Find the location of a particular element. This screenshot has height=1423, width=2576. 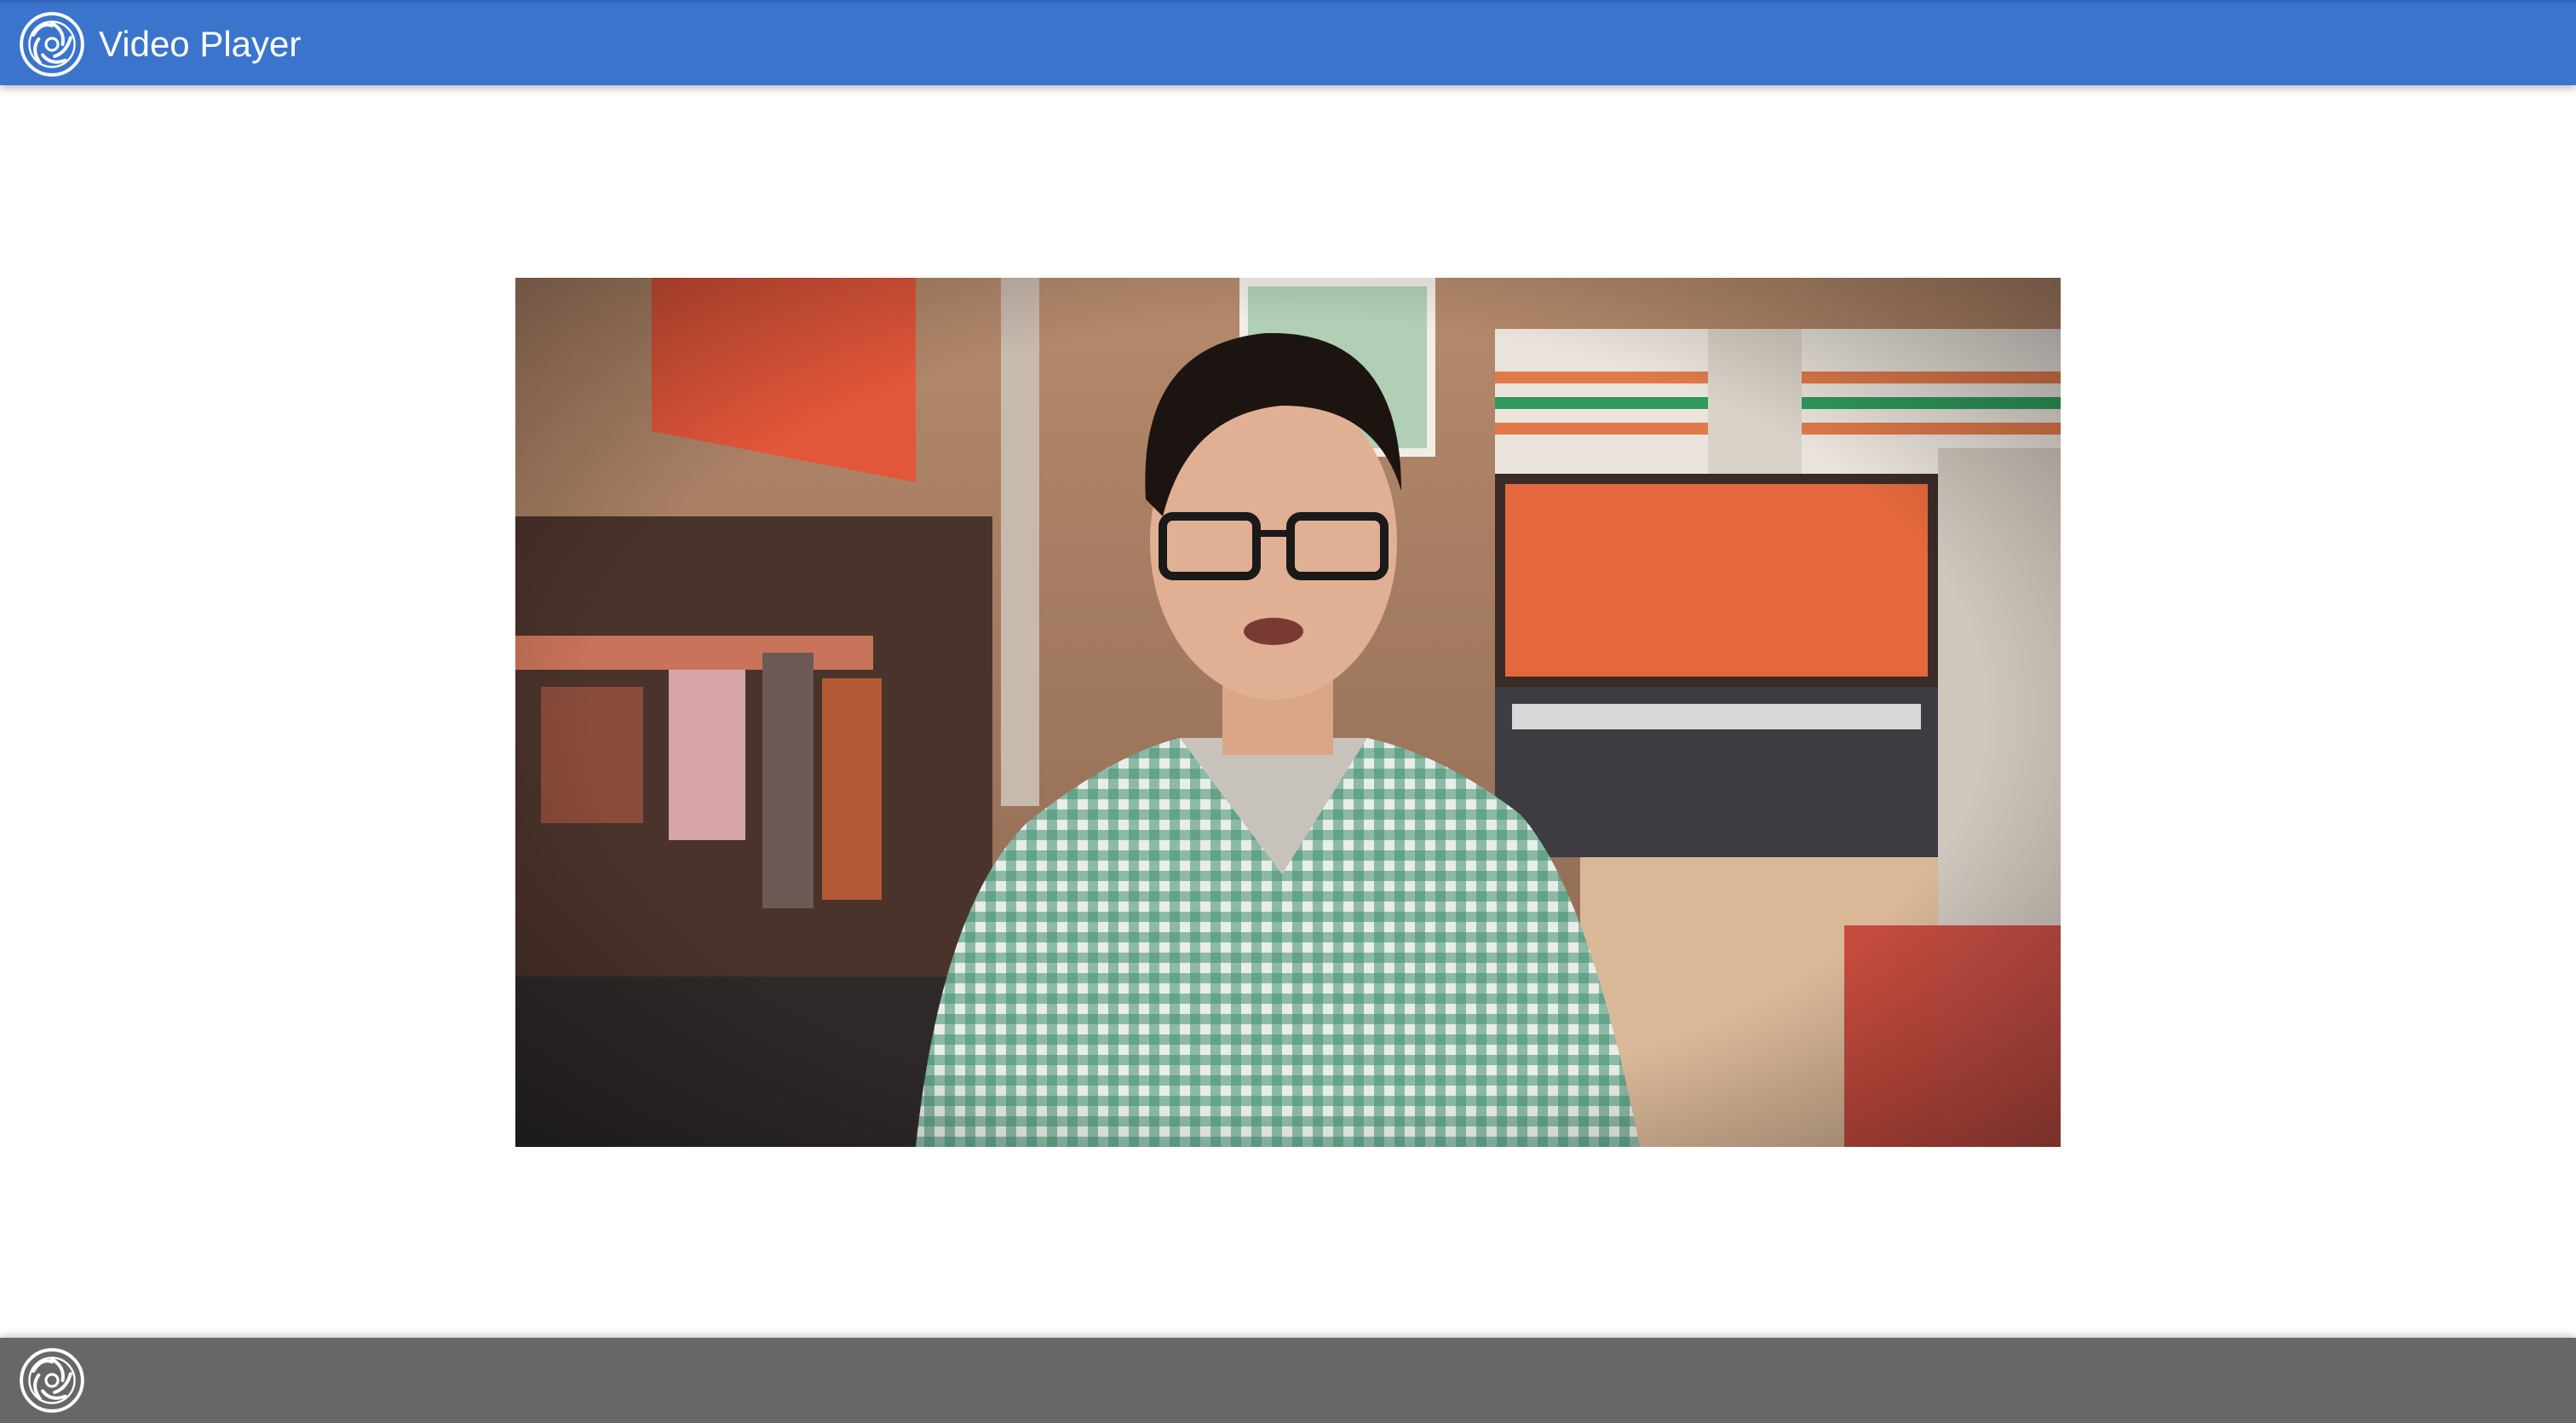

app-header: Video Player is located at coordinates (1288, 42).